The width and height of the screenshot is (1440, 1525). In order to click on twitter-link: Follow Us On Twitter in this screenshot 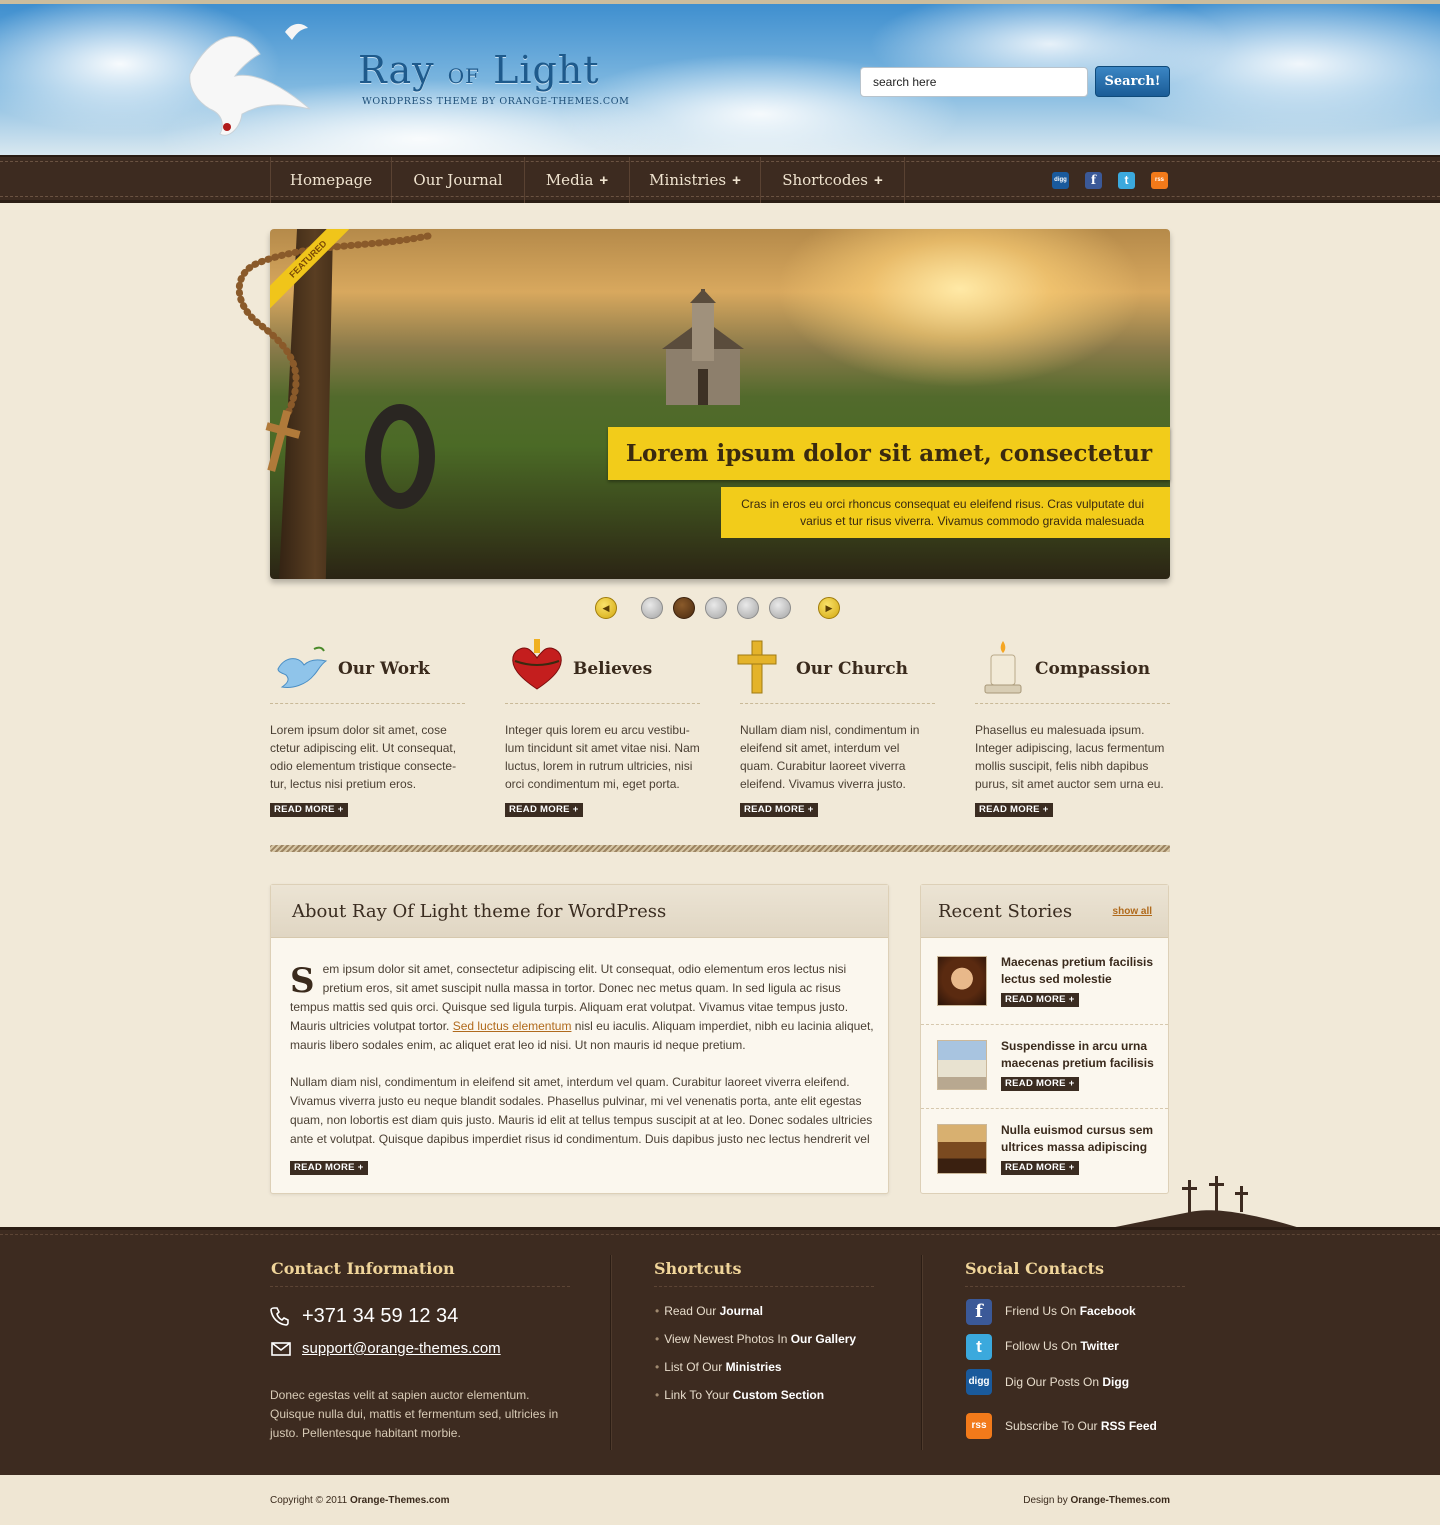, I will do `click(1062, 1346)`.